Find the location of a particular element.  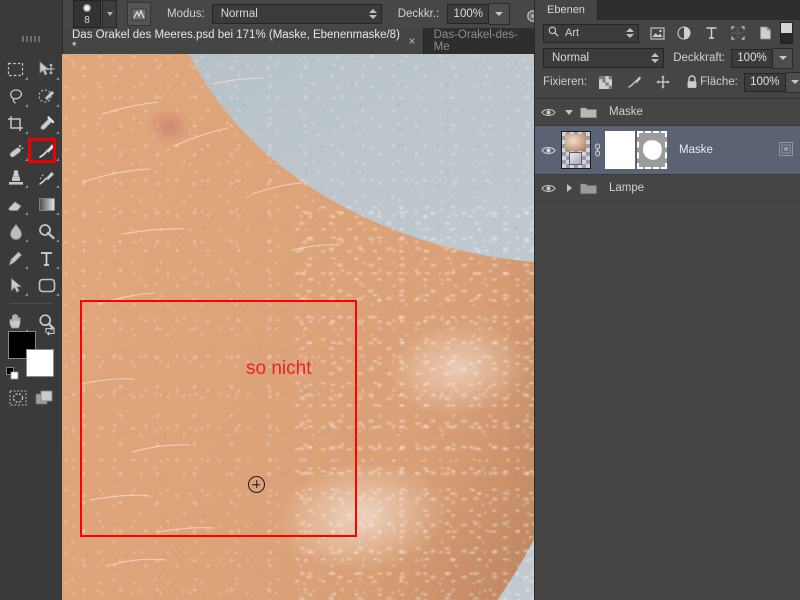

vector-mask-thumbnail is located at coordinates (620, 150).